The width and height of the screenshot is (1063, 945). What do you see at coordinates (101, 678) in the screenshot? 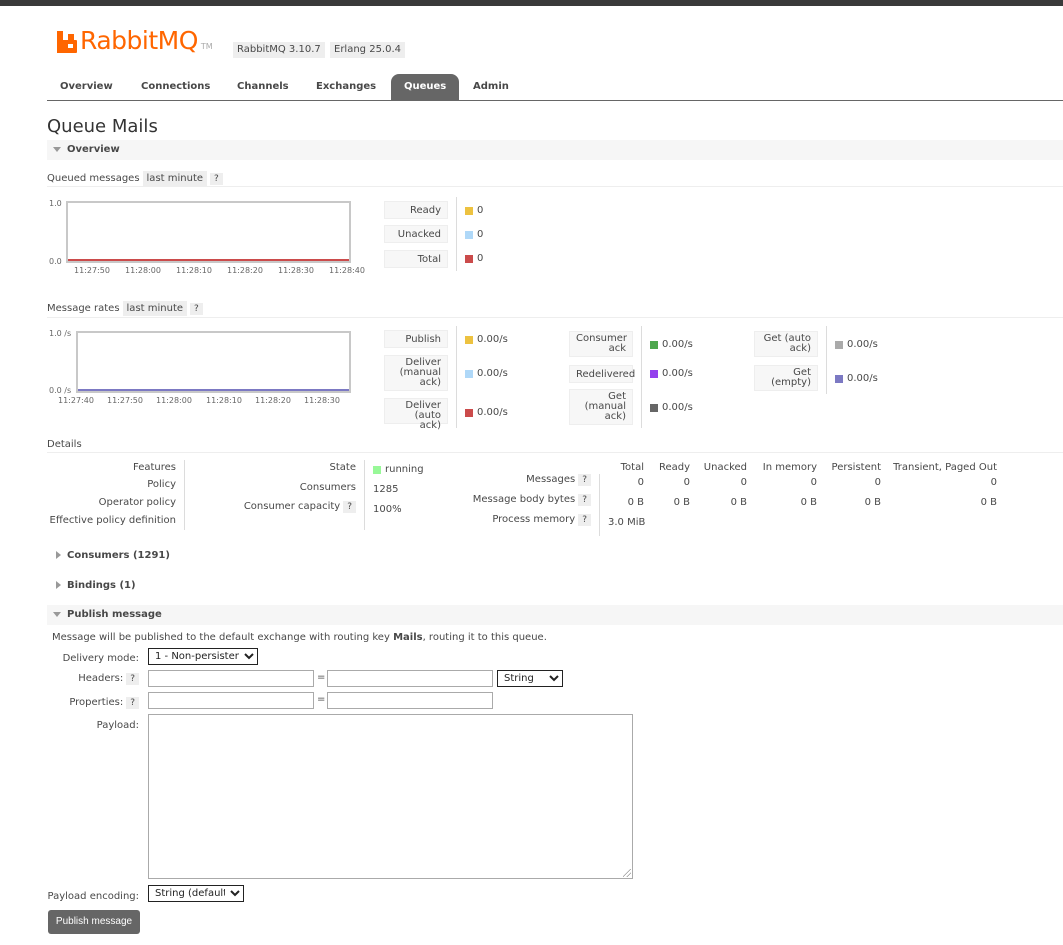
I see `headers-label: Headers:` at bounding box center [101, 678].